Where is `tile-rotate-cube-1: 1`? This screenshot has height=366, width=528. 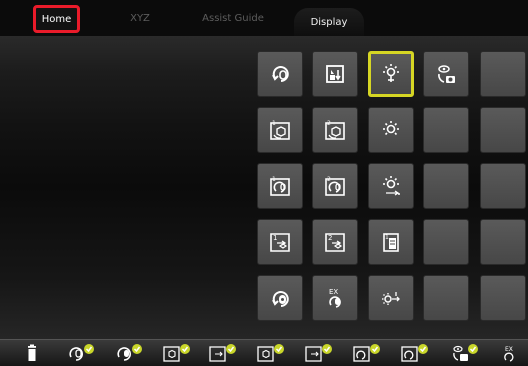
tile-rotate-cube-1: 1 is located at coordinates (280, 130).